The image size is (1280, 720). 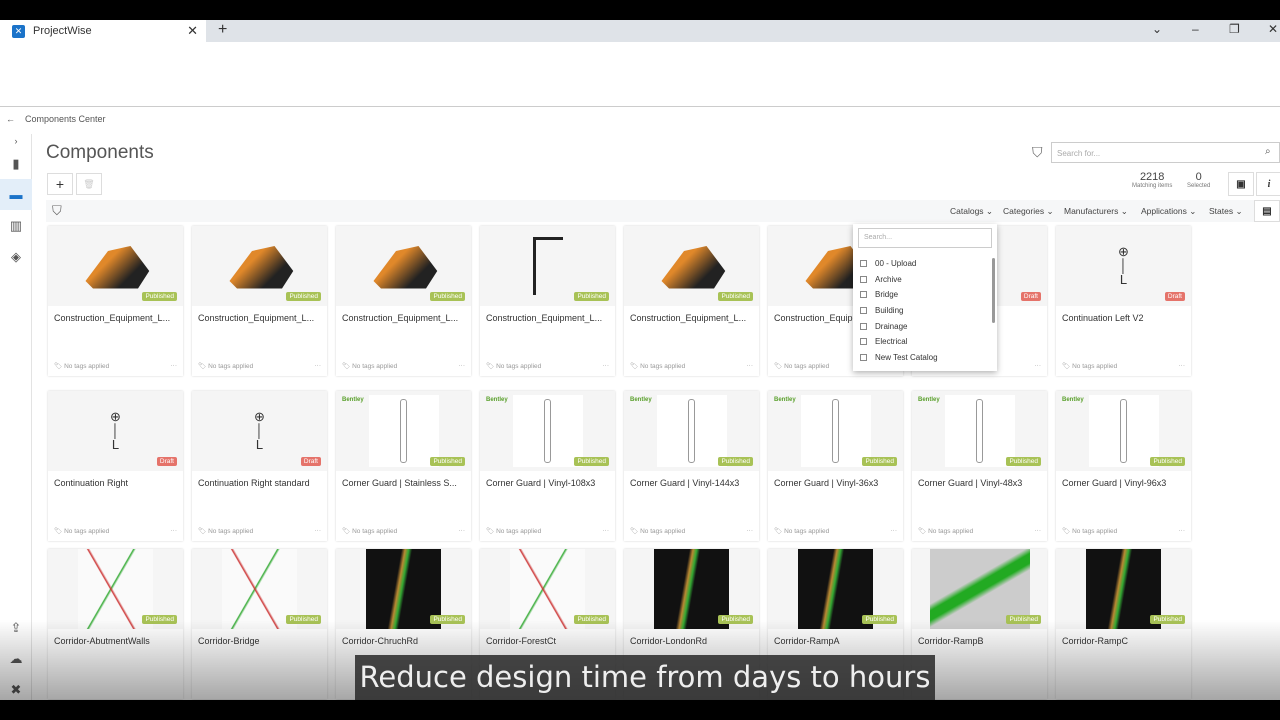 What do you see at coordinates (1096, 211) in the screenshot?
I see `manufacturers-filter: Manufacturers ⌄` at bounding box center [1096, 211].